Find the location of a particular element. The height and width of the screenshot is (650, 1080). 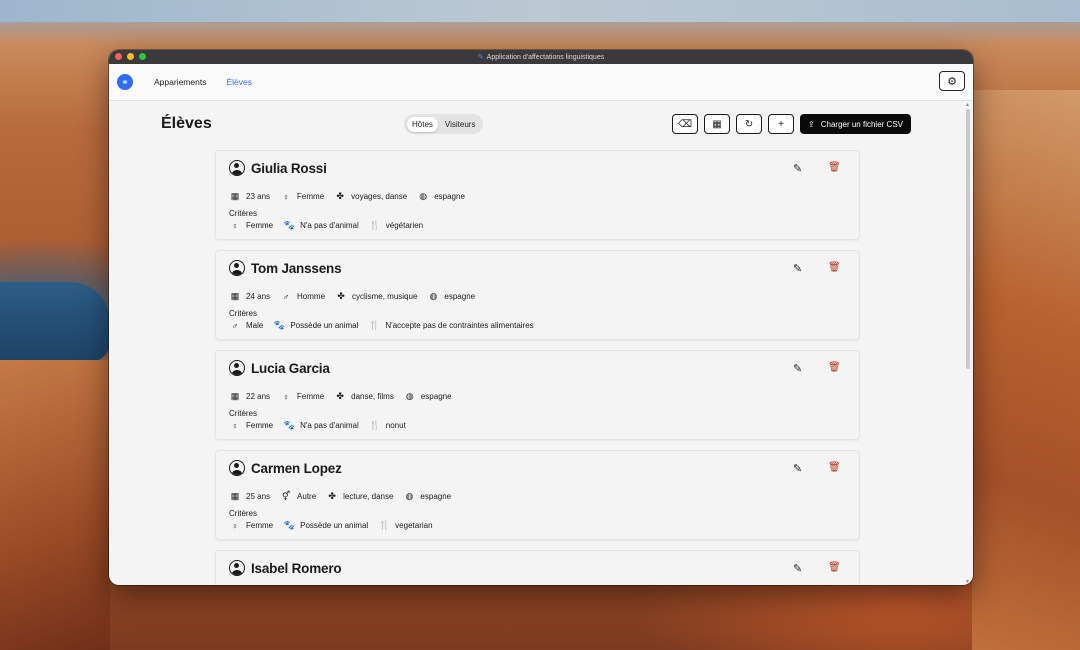

criteria-animal: N'a pas d'animal is located at coordinates (329, 425).